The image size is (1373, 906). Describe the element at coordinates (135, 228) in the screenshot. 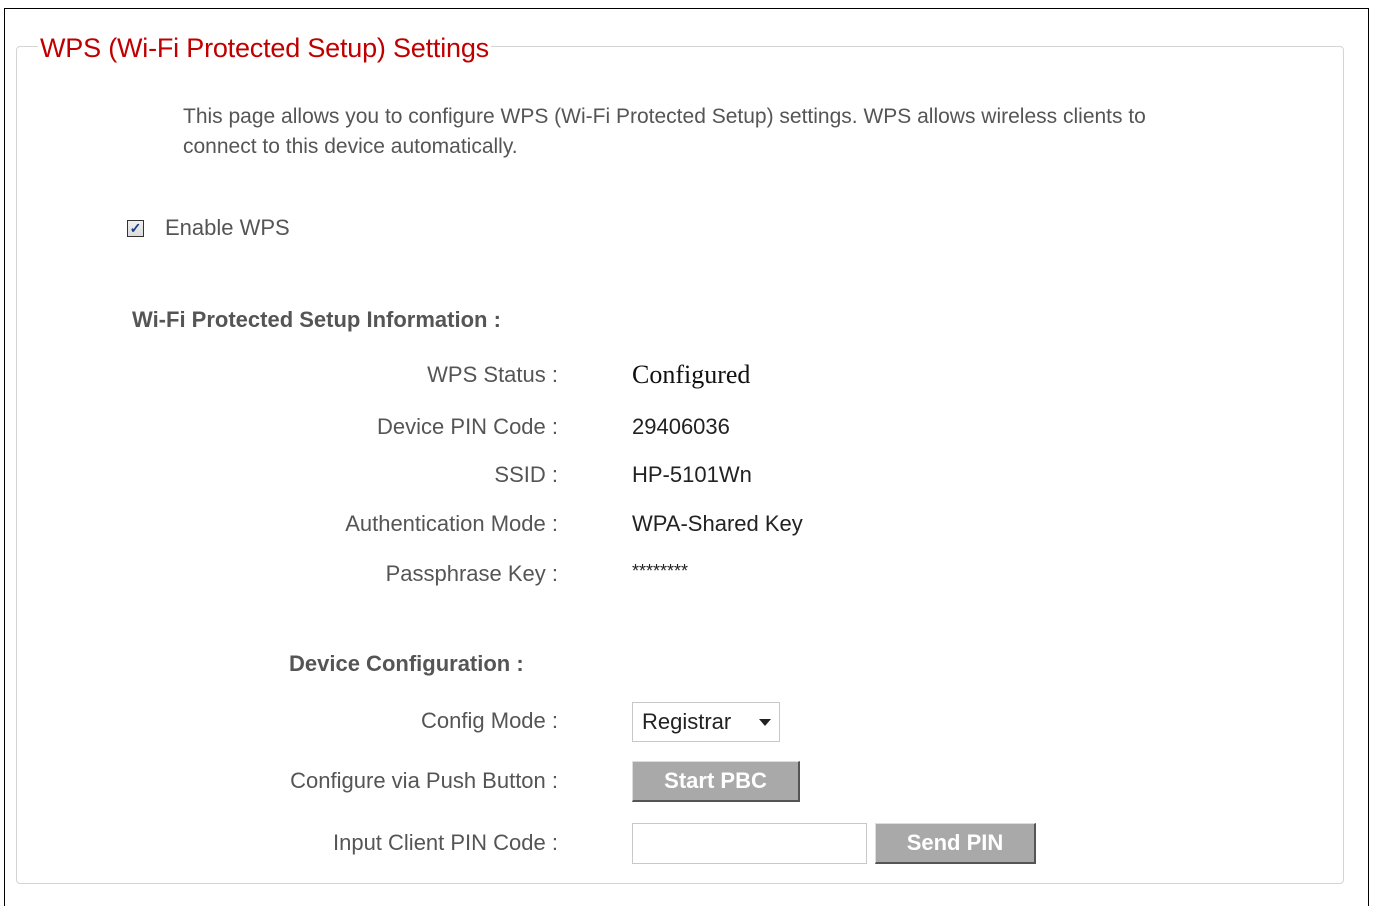

I see `enable-wps-checkbox: ✓` at that location.